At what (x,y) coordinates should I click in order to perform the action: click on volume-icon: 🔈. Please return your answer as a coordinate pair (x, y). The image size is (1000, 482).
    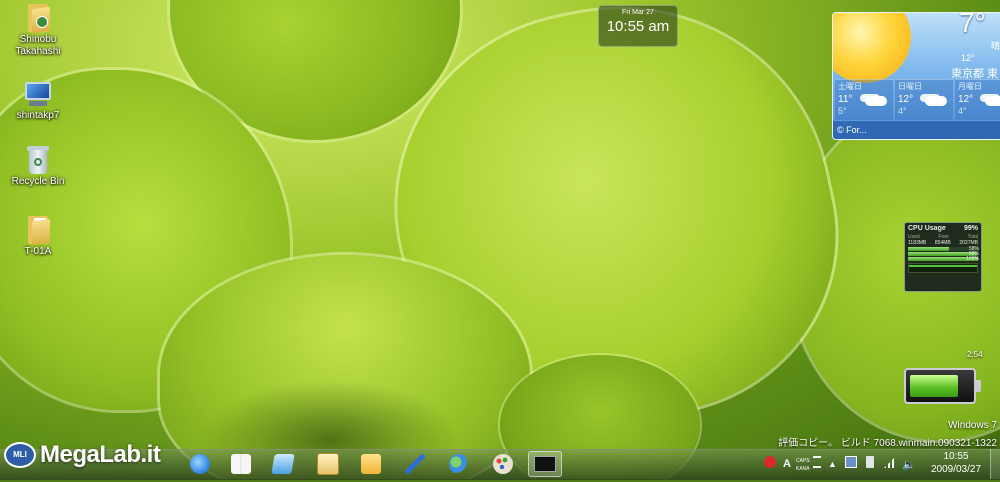
    Looking at the image, I should click on (909, 464).